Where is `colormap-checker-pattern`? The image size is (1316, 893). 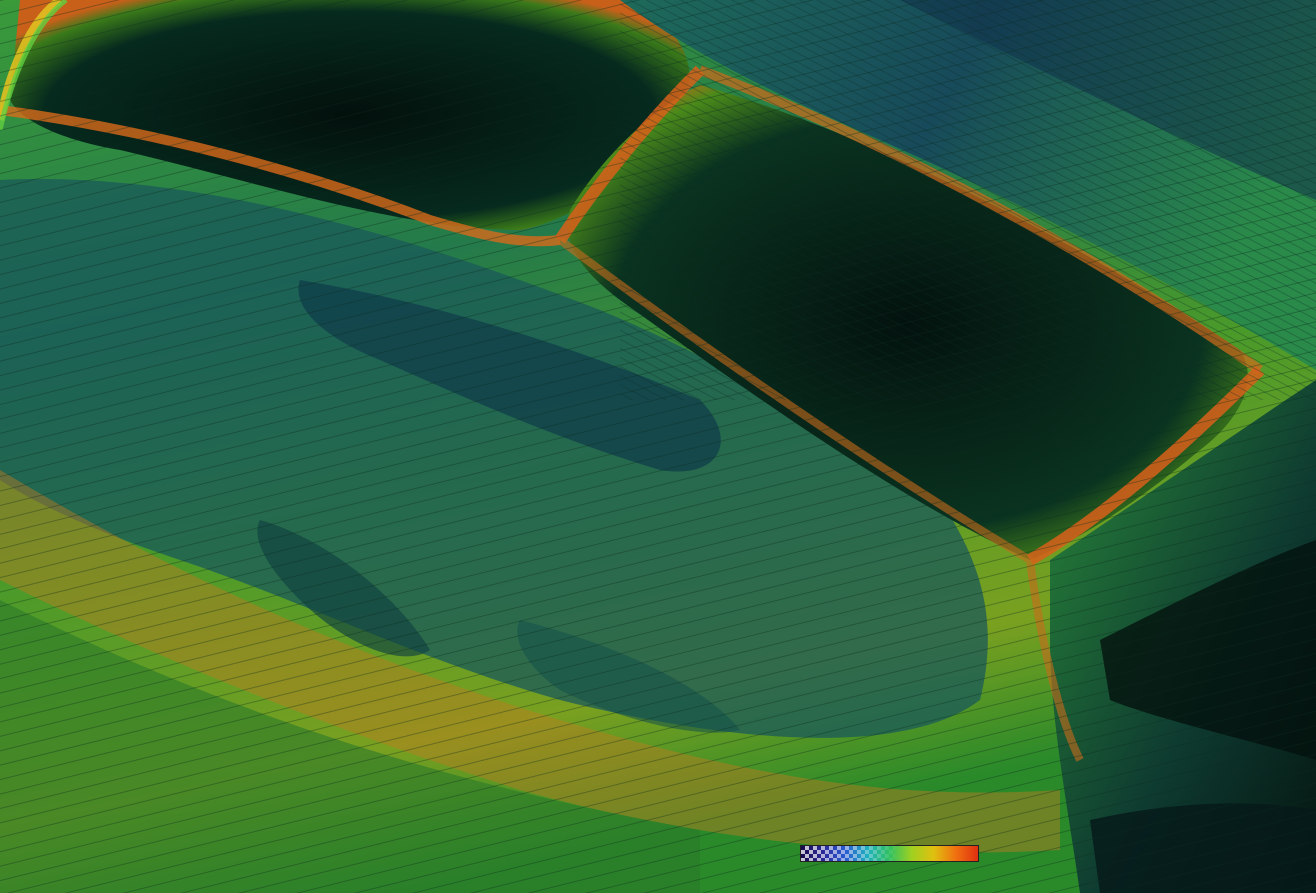
colormap-checker-pattern is located at coordinates (889, 853).